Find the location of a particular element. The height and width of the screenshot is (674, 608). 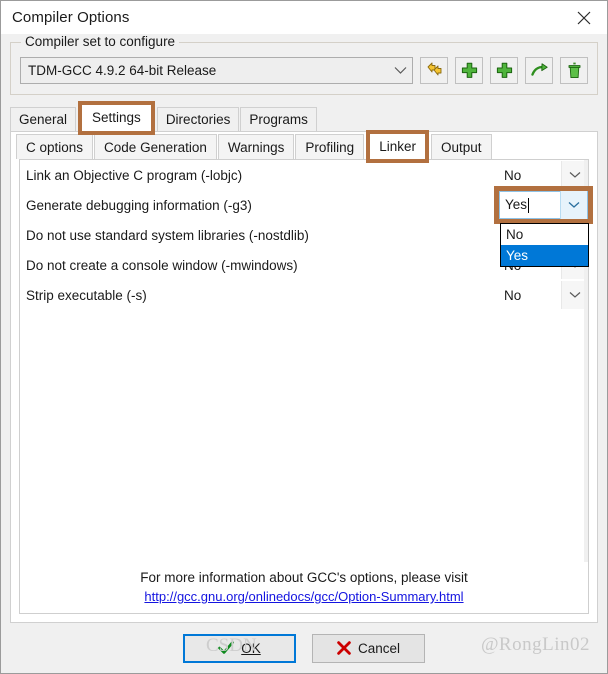

duplicate-compiler-set-button is located at coordinates (504, 70).